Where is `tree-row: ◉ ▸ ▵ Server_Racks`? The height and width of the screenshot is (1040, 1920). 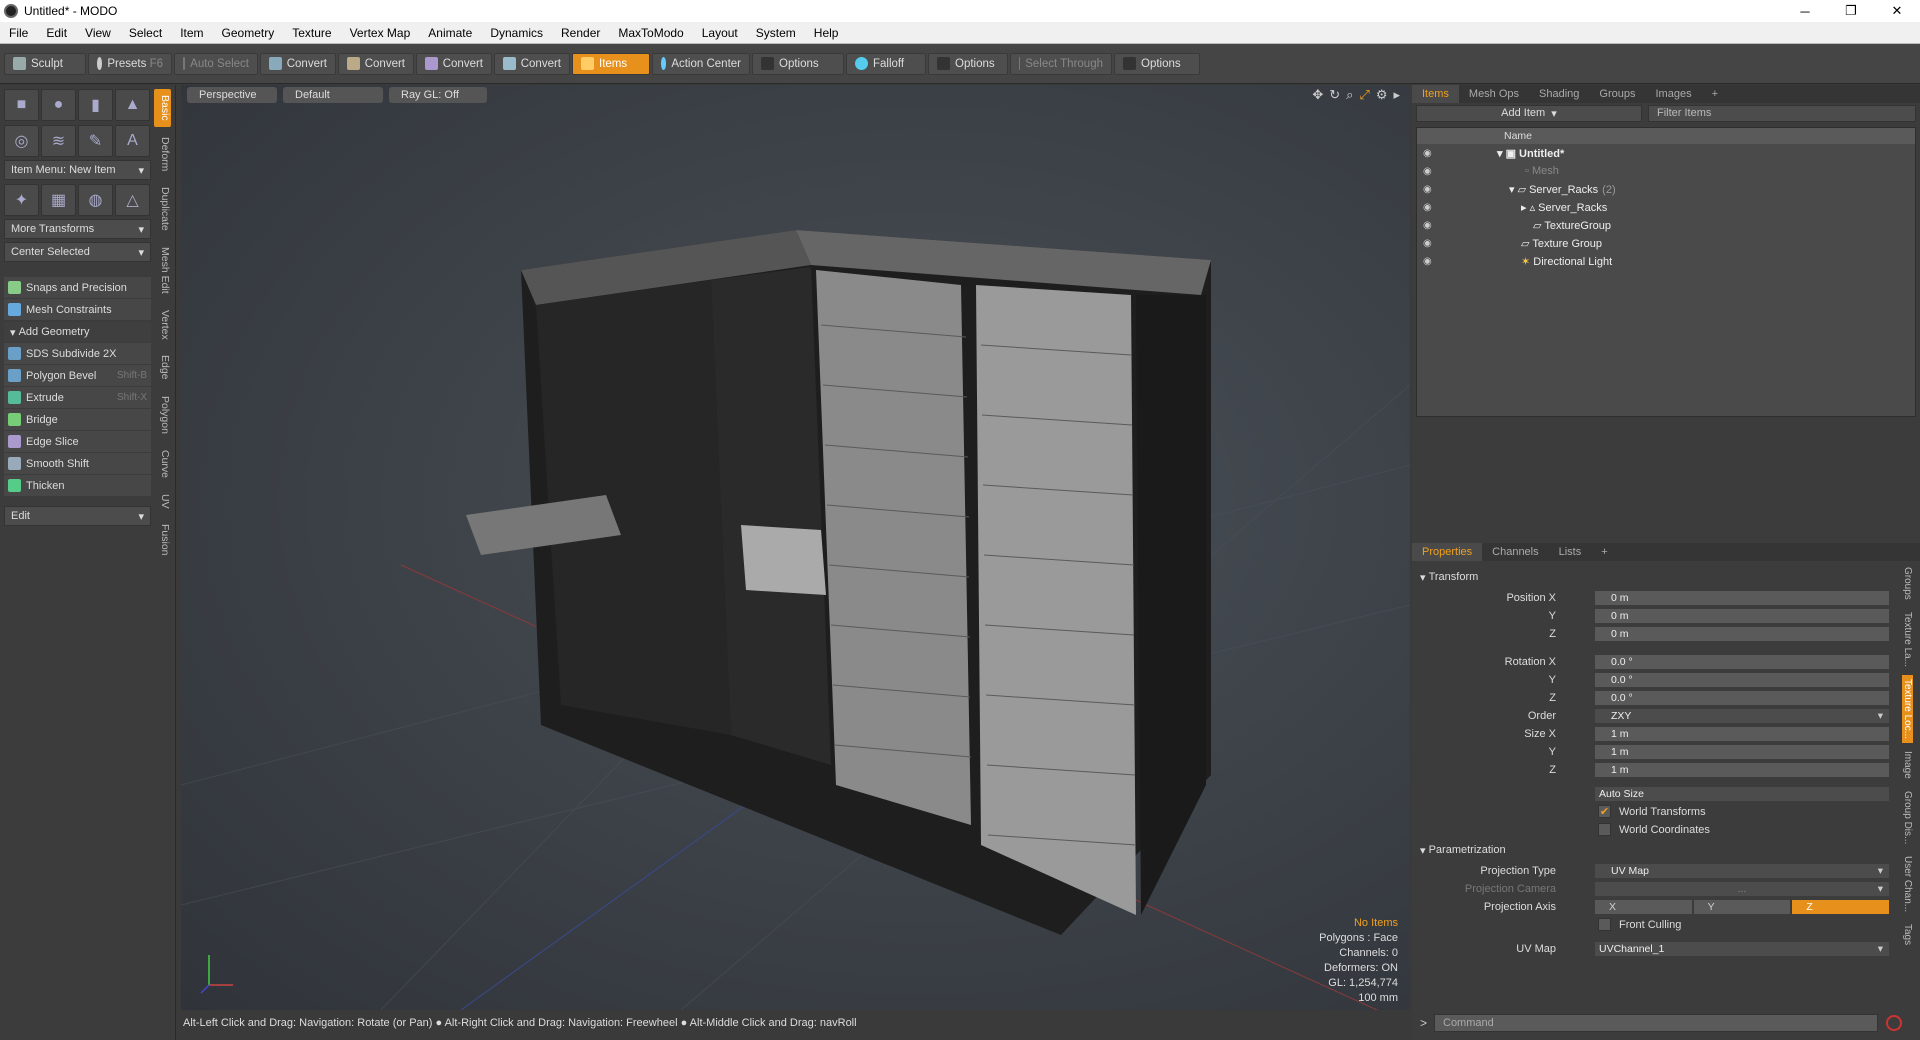
tree-row: ◉ ▸ ▵ Server_Racks is located at coordinates (1666, 207).